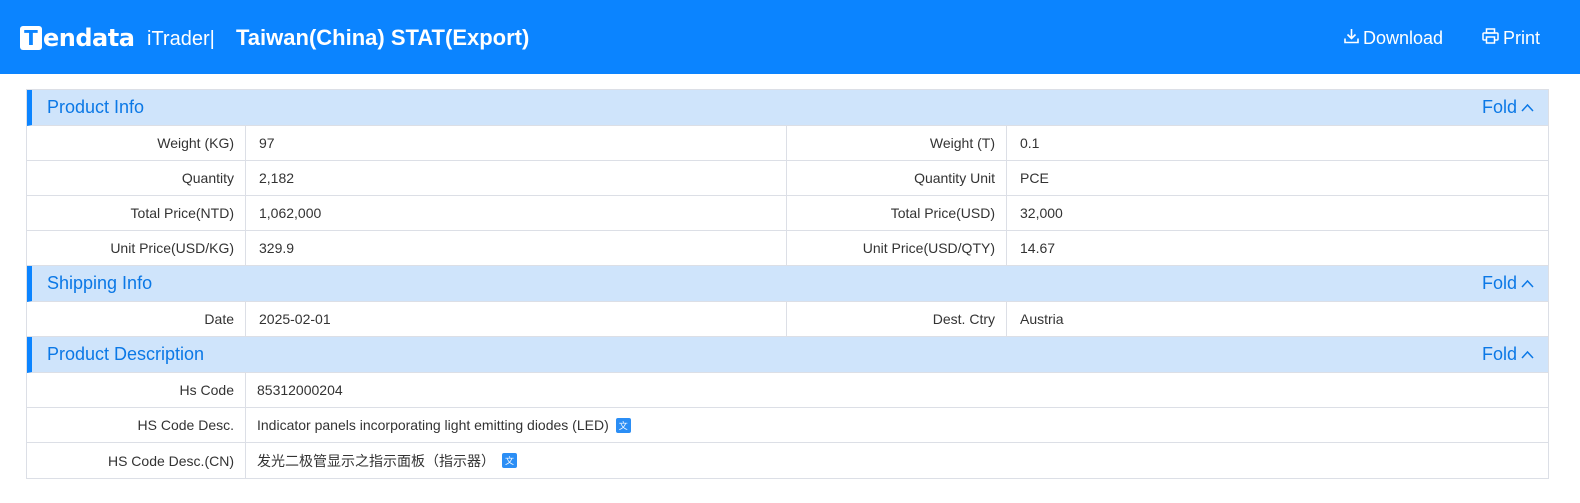 The height and width of the screenshot is (503, 1580). What do you see at coordinates (376, 460) in the screenshot?
I see `hs-code-desc-cn-text: 发光二极管显示之指示面板（指示器）` at bounding box center [376, 460].